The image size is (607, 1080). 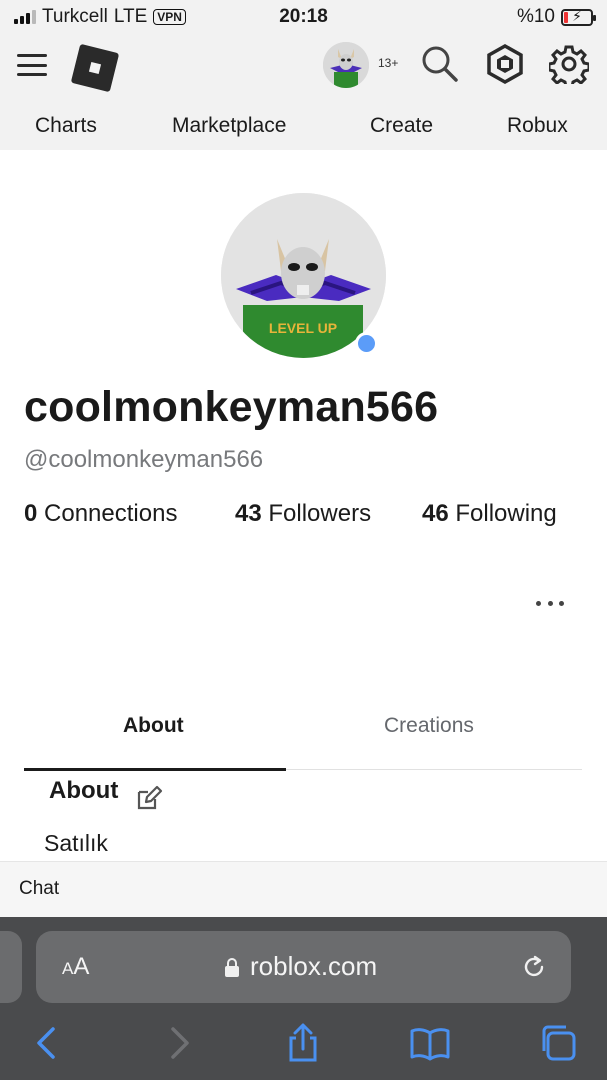 I want to click on profile-tabs: About Creations, so click(x=303, y=741).